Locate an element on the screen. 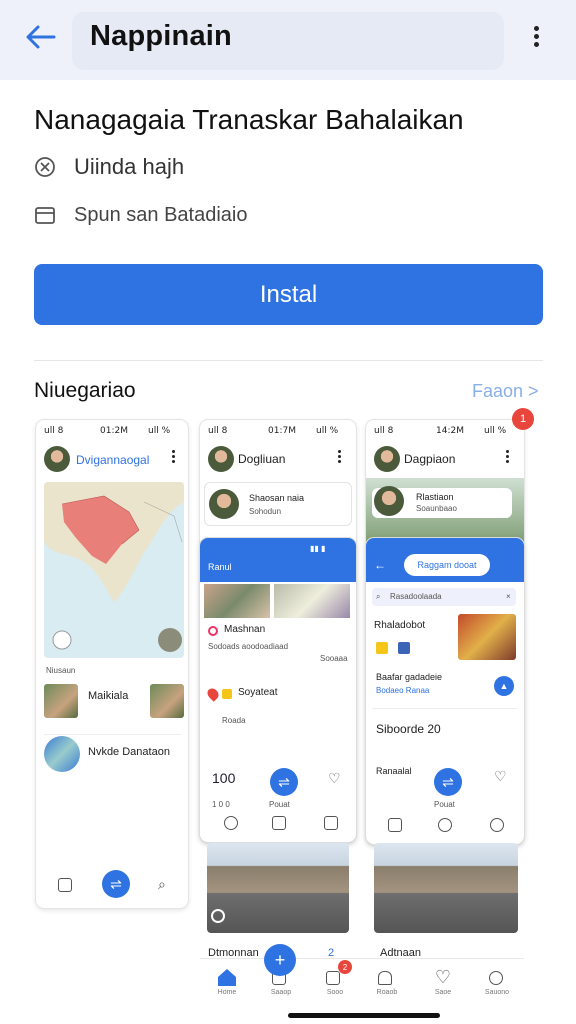  developer-name: Uiinda hajh is located at coordinates (129, 166).